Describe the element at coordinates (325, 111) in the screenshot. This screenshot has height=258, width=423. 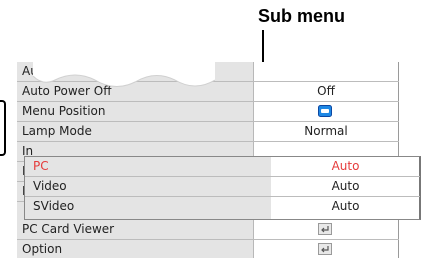
I see `screen-position-icon` at that location.